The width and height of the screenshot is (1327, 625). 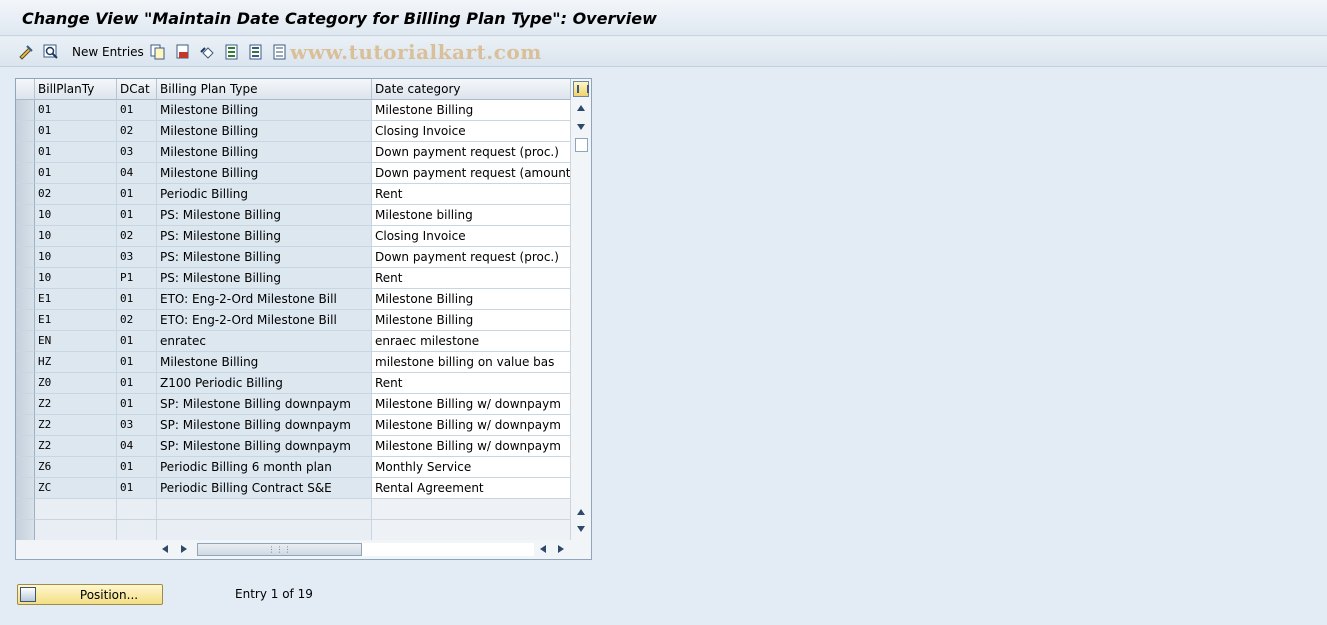 What do you see at coordinates (264, 488) in the screenshot?
I see `cell-billing-plan-type: Periodic Billing Contract S&E` at bounding box center [264, 488].